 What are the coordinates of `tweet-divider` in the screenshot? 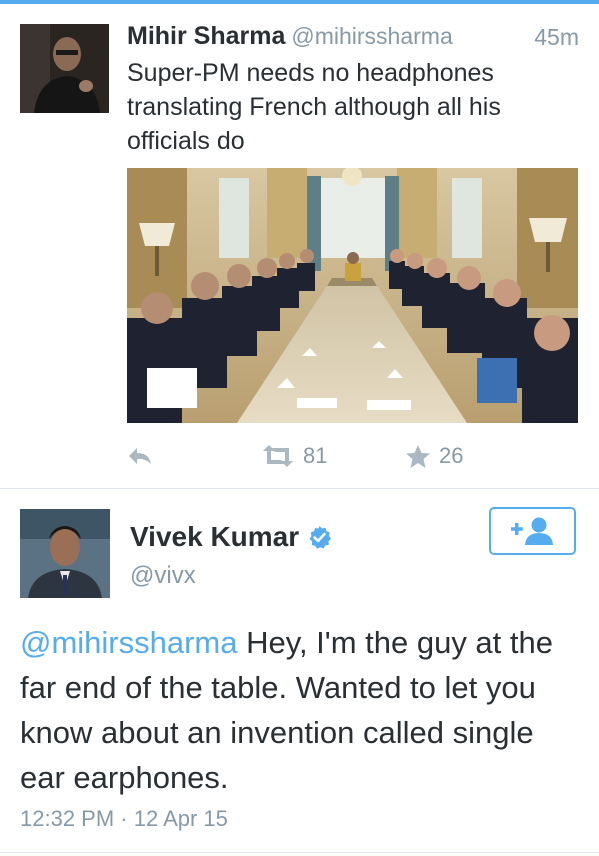 It's located at (299, 488).